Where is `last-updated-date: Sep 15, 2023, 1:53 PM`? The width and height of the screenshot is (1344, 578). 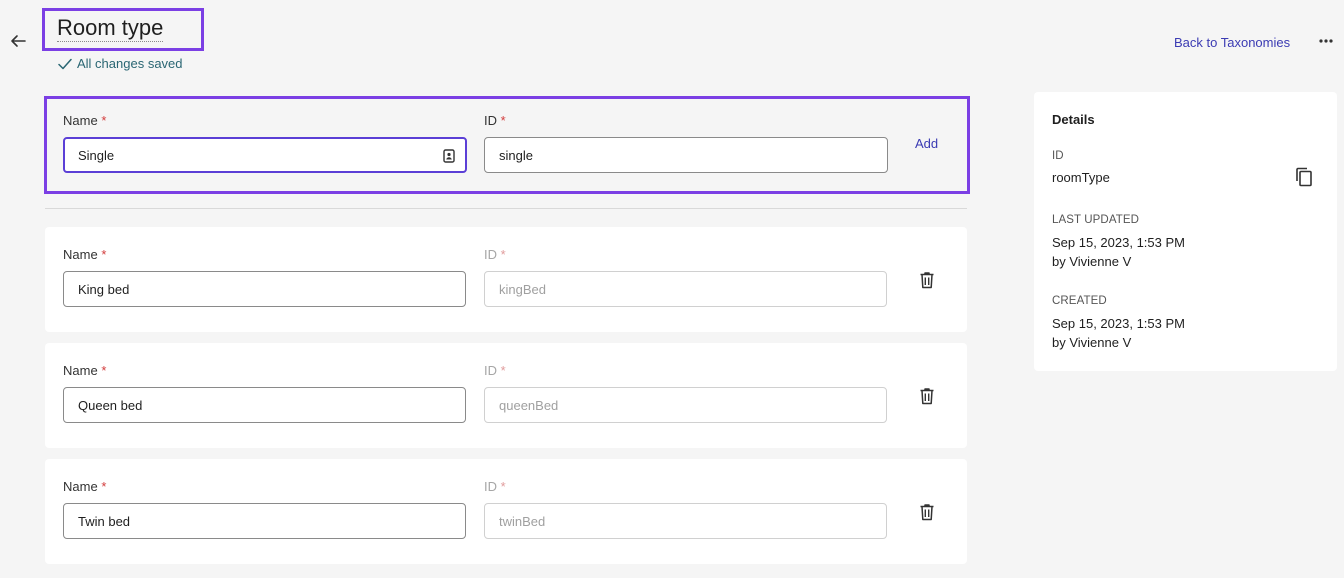
last-updated-date: Sep 15, 2023, 1:53 PM is located at coordinates (1118, 242).